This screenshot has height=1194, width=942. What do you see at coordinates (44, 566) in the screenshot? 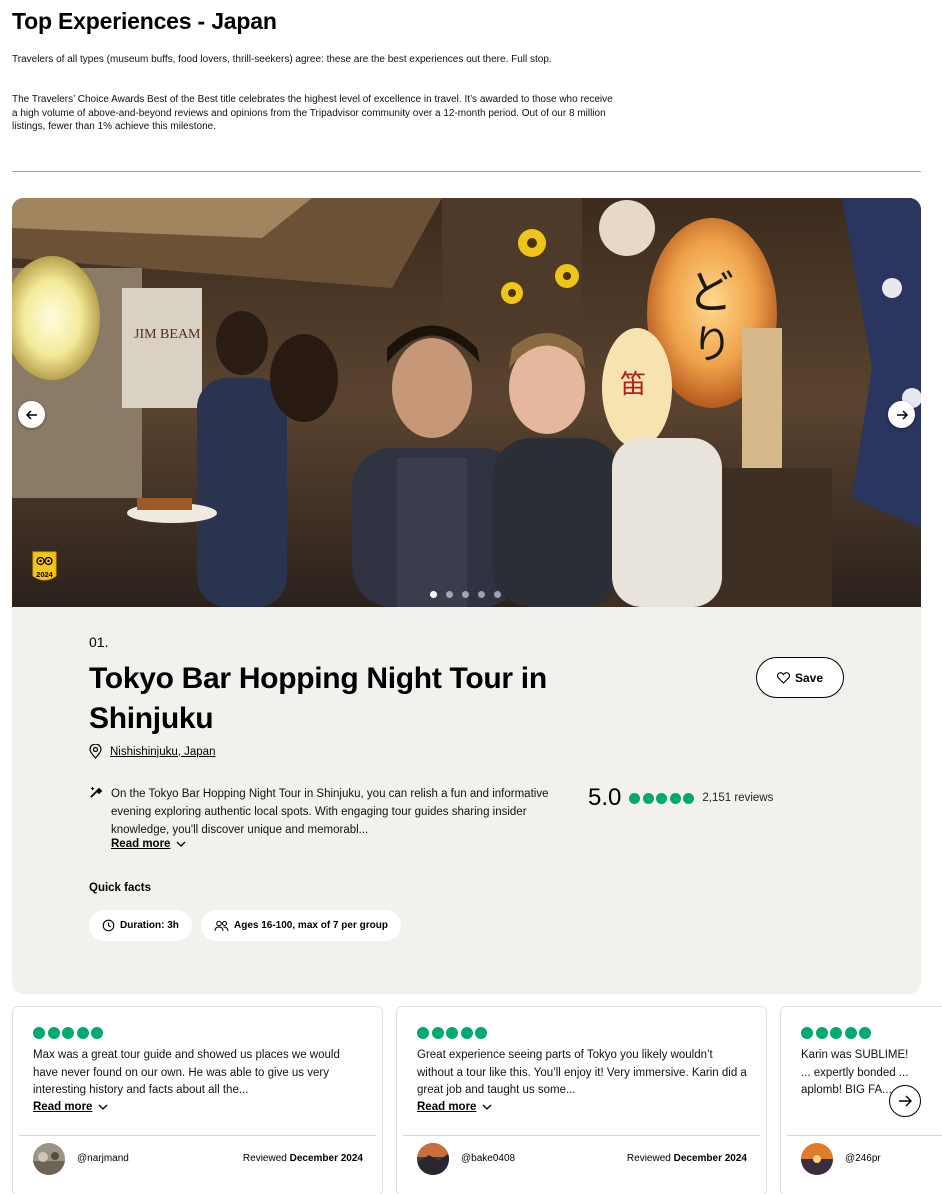
I see `travelers-choice-badge-icon: 2024` at bounding box center [44, 566].